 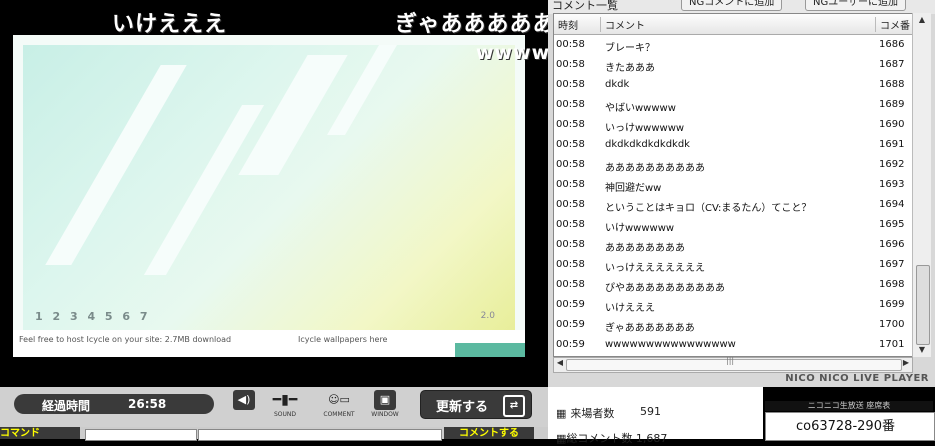 I want to click on table-row: 00:58 いっけwwwwww 1690, so click(x=733, y=125).